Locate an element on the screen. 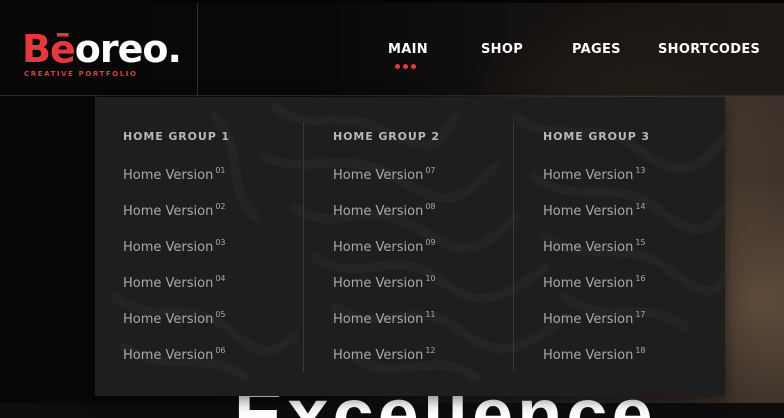 The width and height of the screenshot is (784, 418). version-number: 03 is located at coordinates (220, 242).